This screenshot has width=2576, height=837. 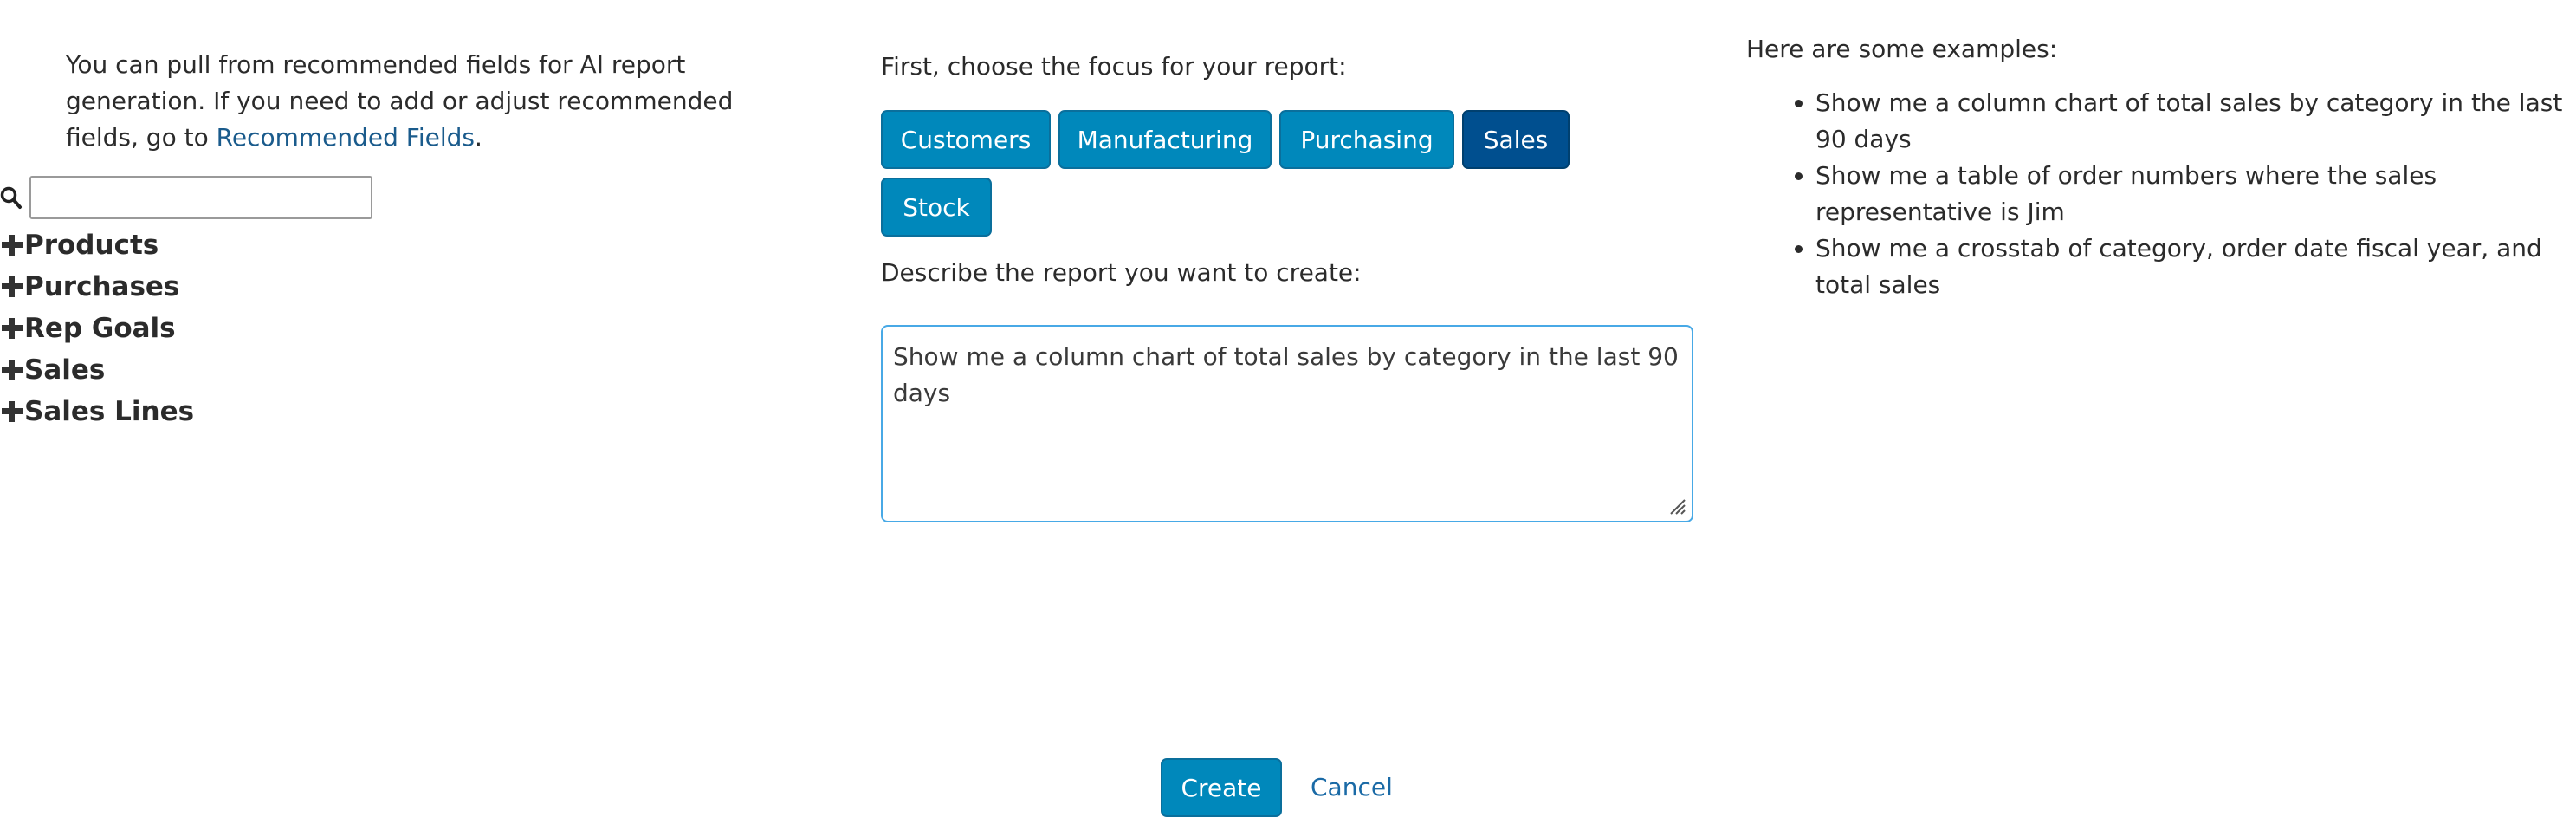 What do you see at coordinates (478, 138) in the screenshot?
I see `intro-end: .` at bounding box center [478, 138].